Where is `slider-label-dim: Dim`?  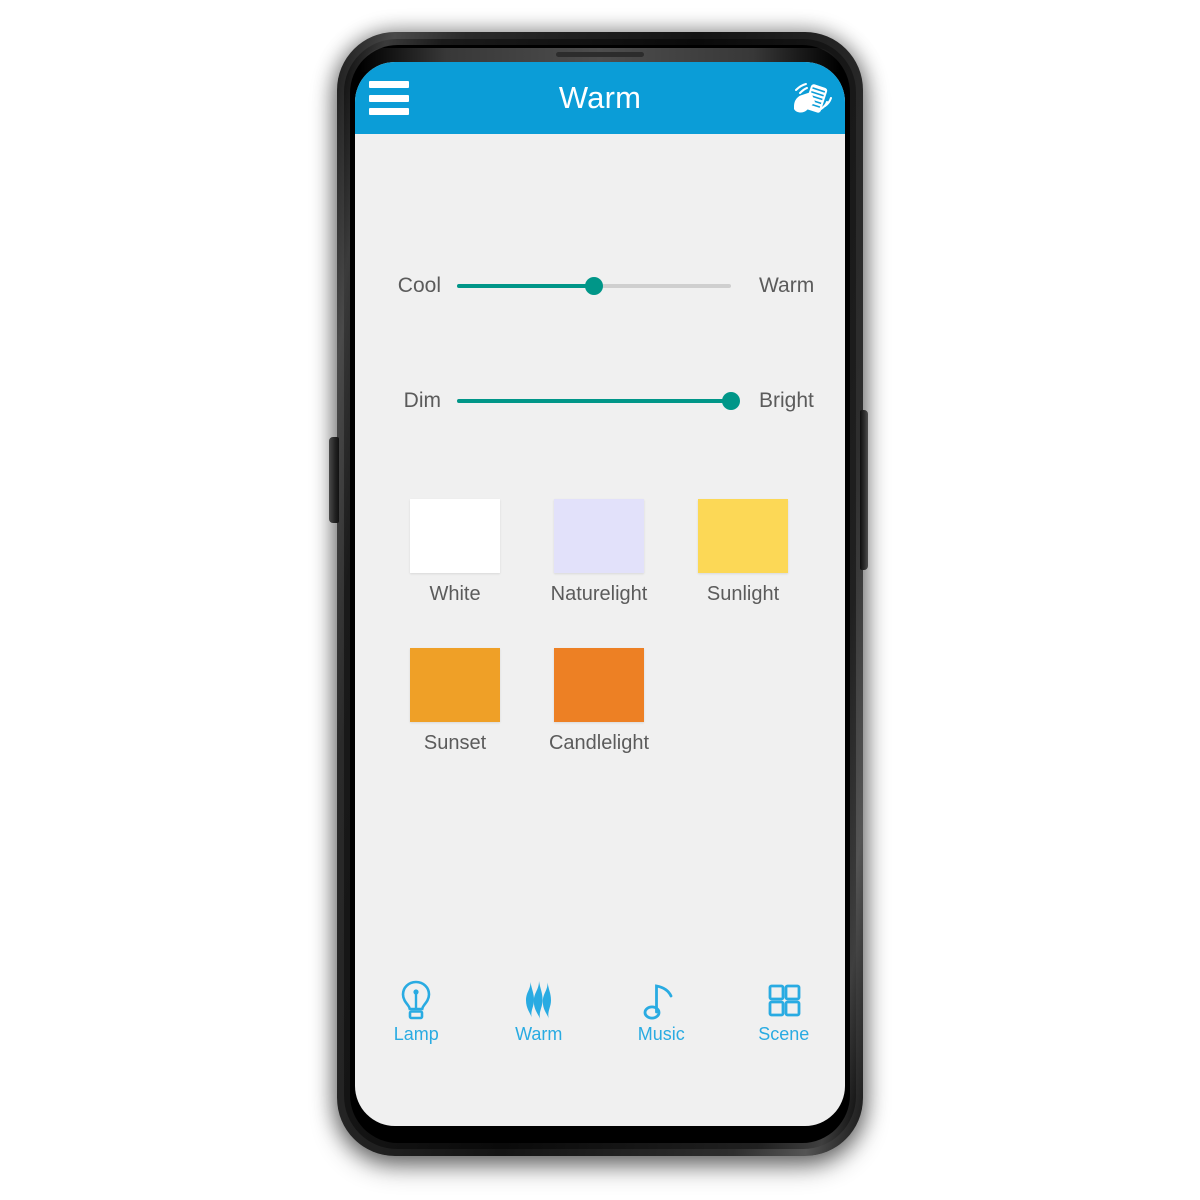 slider-label-dim: Dim is located at coordinates (422, 400).